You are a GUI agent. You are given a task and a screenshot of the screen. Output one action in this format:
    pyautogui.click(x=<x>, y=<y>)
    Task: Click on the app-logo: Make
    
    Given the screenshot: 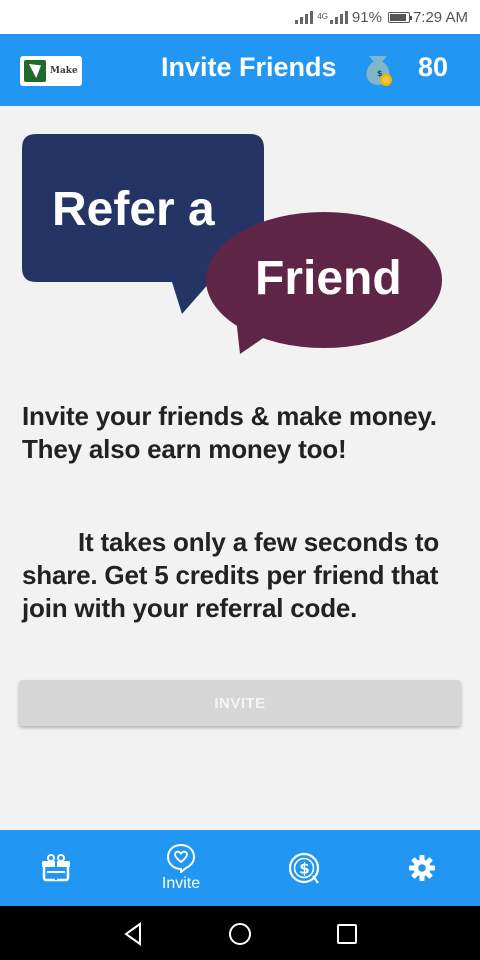 What is the action you would take?
    pyautogui.click(x=51, y=71)
    